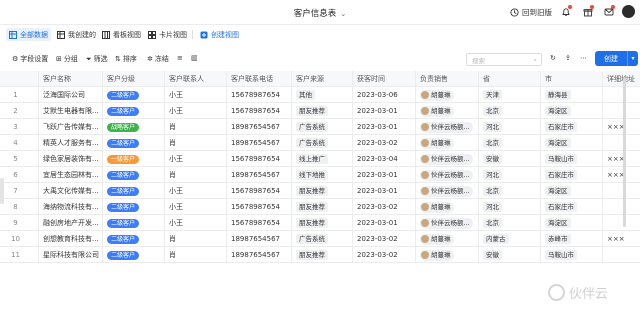 This screenshot has height=317, width=640. I want to click on header-cell: 客户联系电话, so click(258, 79).